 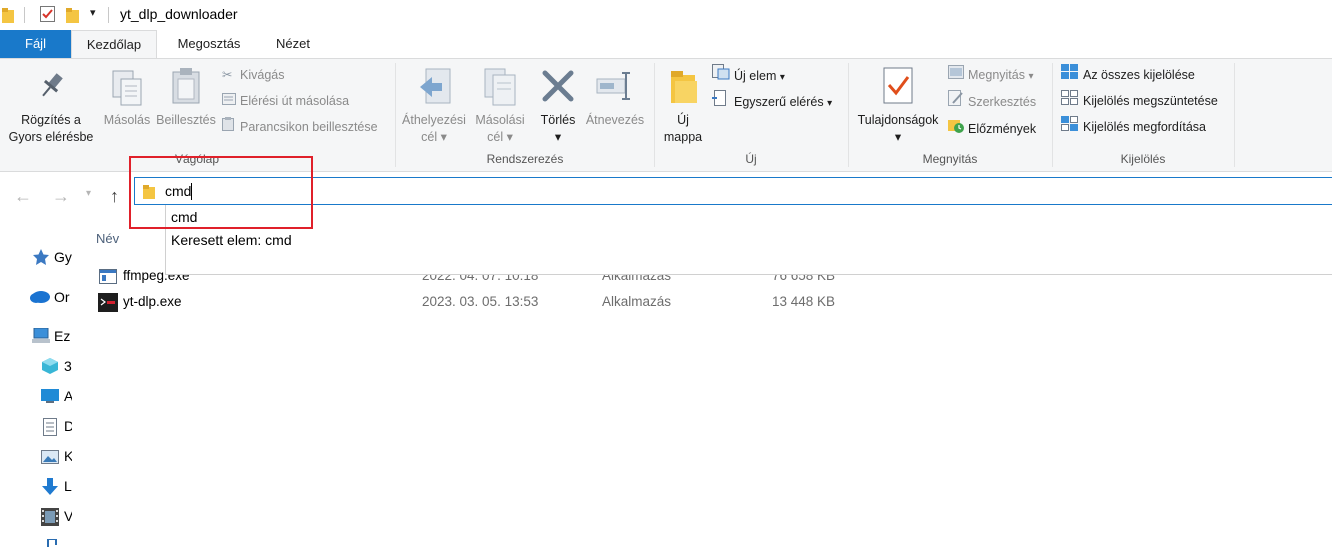 What do you see at coordinates (748, 75) in the screenshot?
I see `new-item-button: Új elem ▾` at bounding box center [748, 75].